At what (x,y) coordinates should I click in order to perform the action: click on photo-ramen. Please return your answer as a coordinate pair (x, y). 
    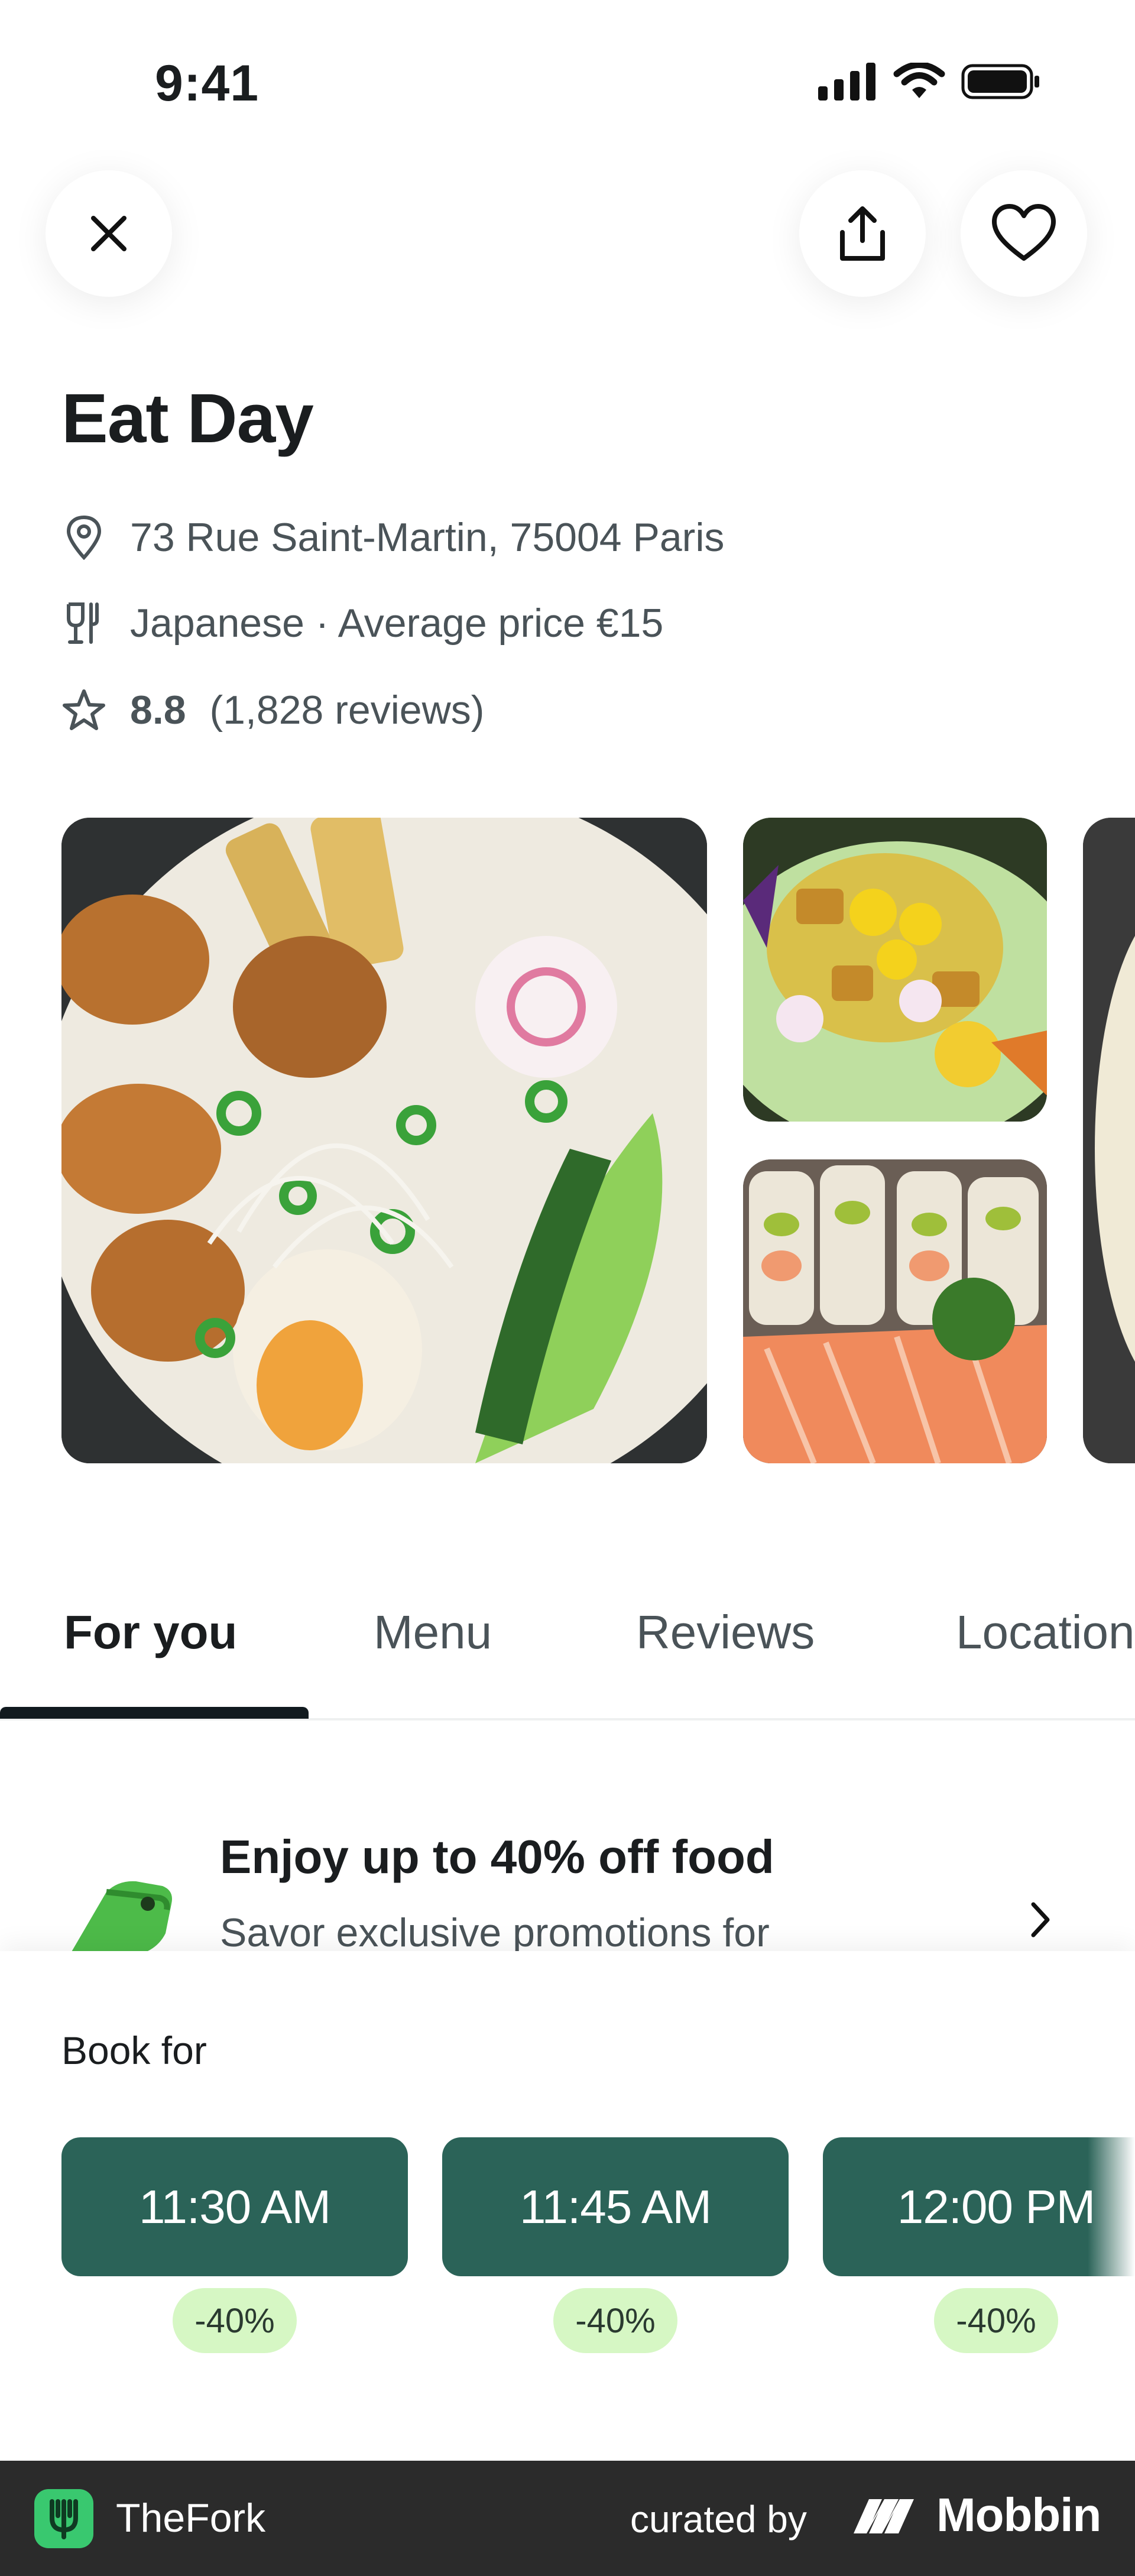
    Looking at the image, I should click on (384, 1140).